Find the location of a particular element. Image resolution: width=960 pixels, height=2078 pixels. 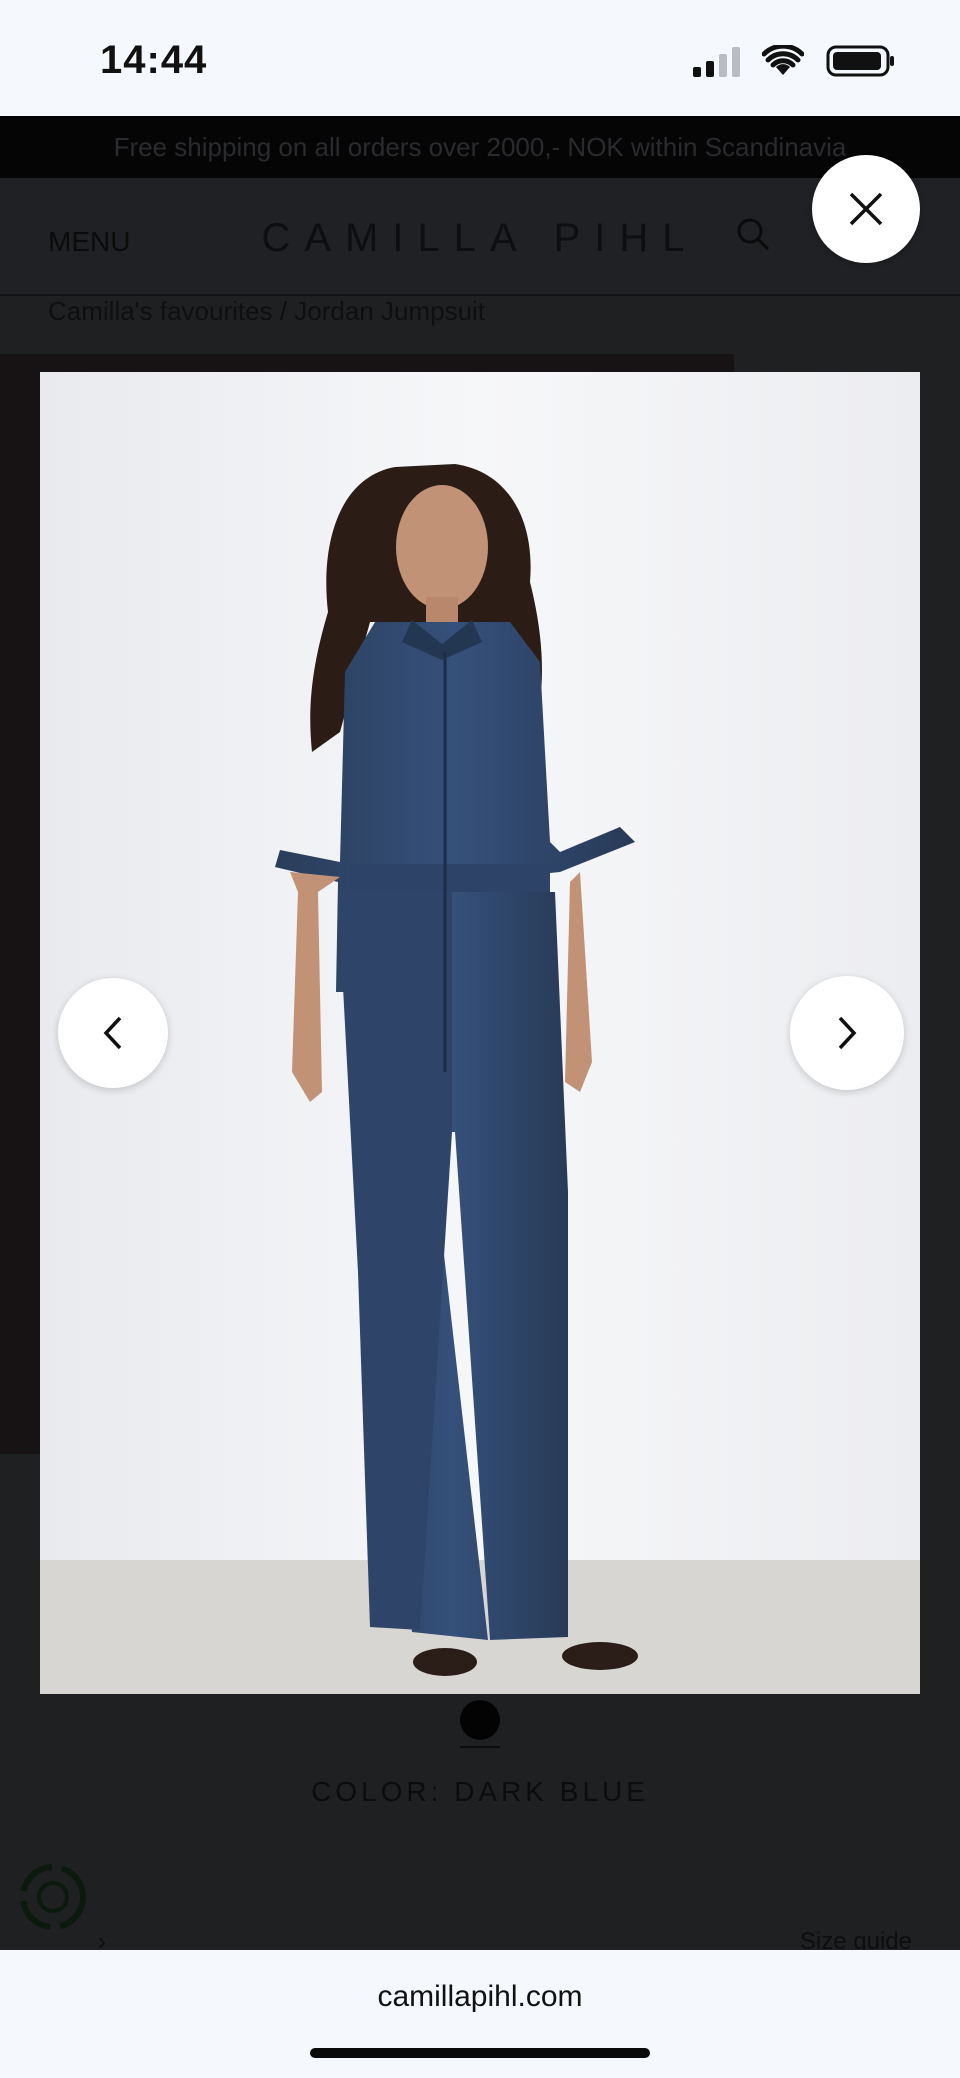

chevron-right-icon is located at coordinates (847, 1033).